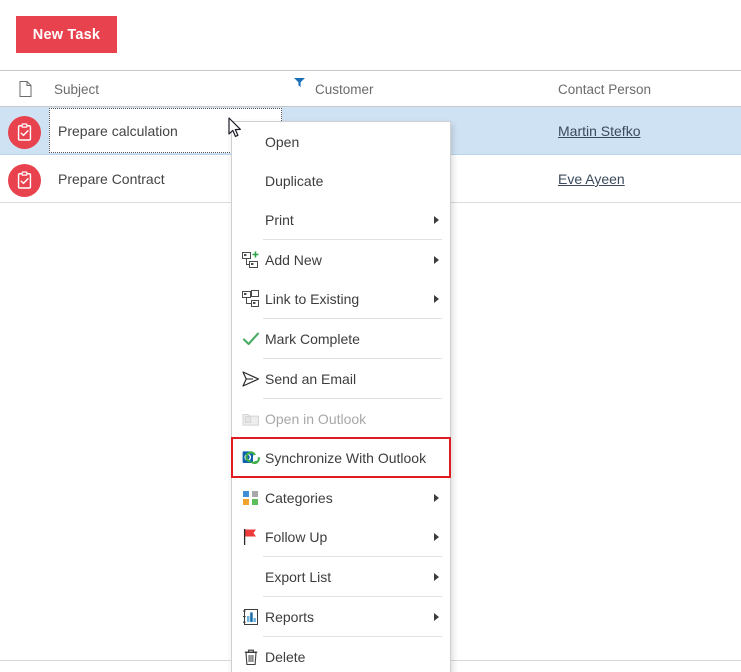 Image resolution: width=741 pixels, height=672 pixels. Describe the element at coordinates (251, 339) in the screenshot. I see `checkmark-icon` at that location.